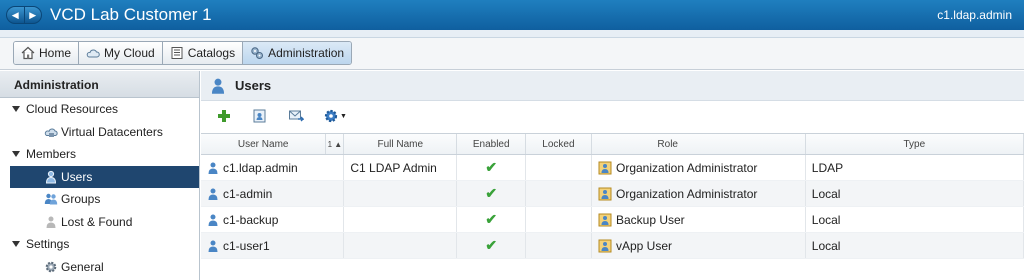 Image resolution: width=1024 pixels, height=280 pixels. I want to click on tree-item-general: General, so click(99, 267).